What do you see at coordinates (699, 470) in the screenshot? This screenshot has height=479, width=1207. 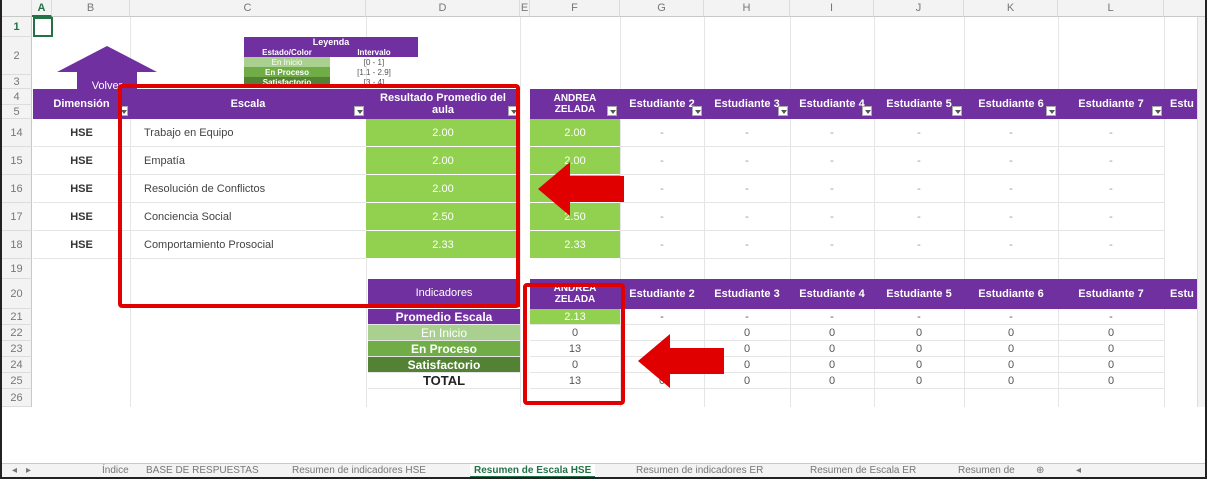 I see `tab-resumen-indicadores-er: Resumen de indicadores ER` at bounding box center [699, 470].